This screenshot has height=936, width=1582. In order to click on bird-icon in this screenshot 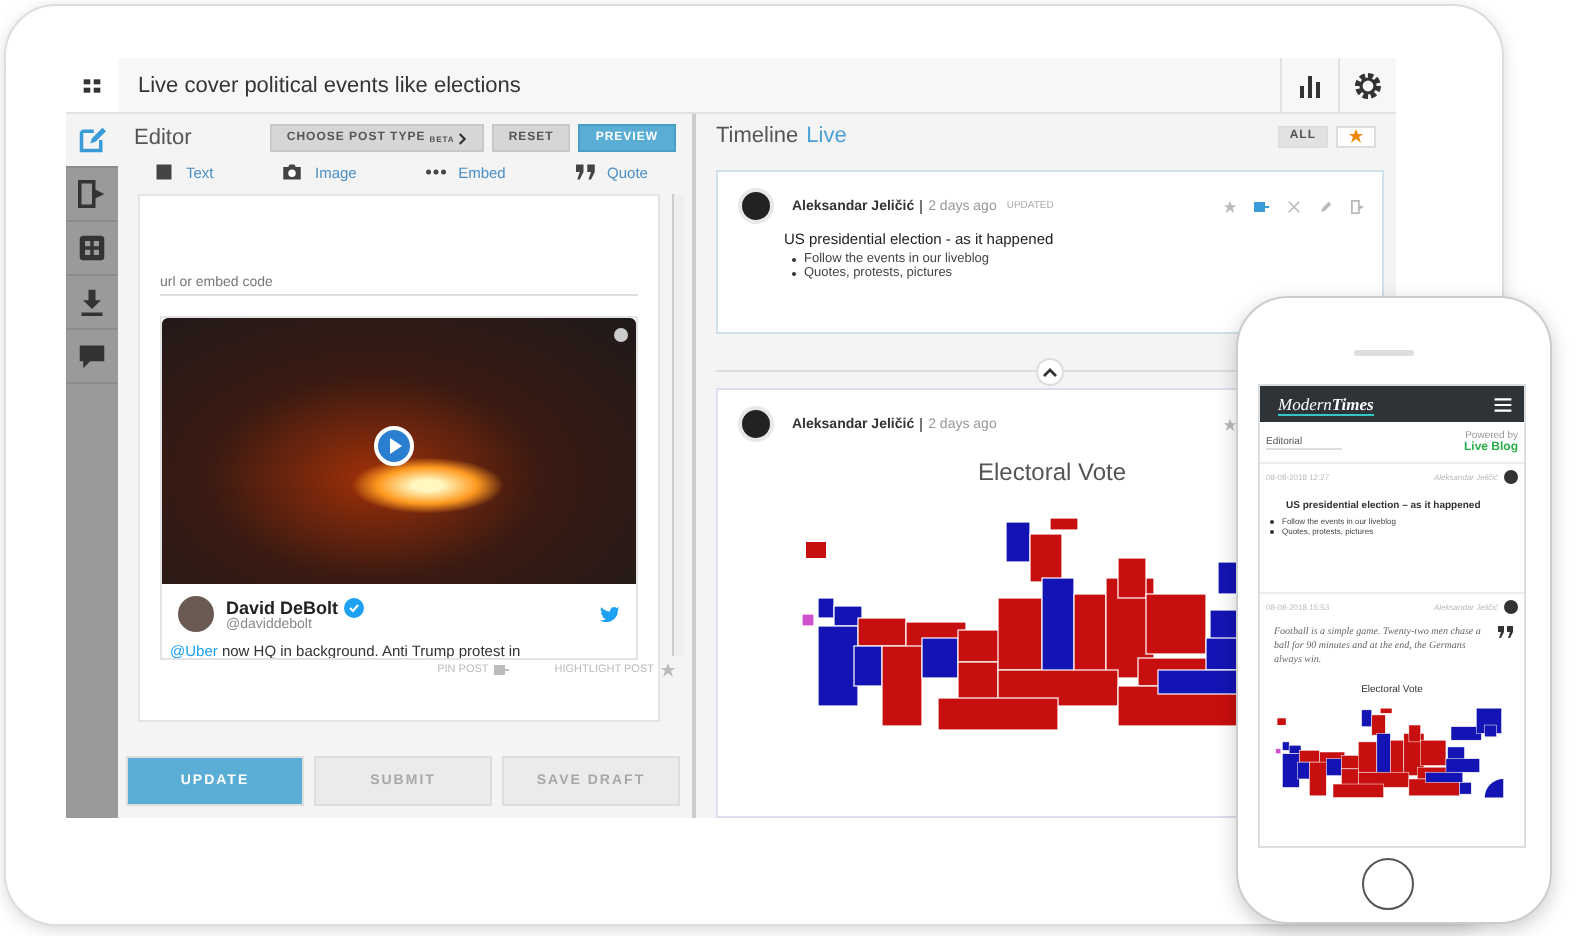, I will do `click(610, 614)`.